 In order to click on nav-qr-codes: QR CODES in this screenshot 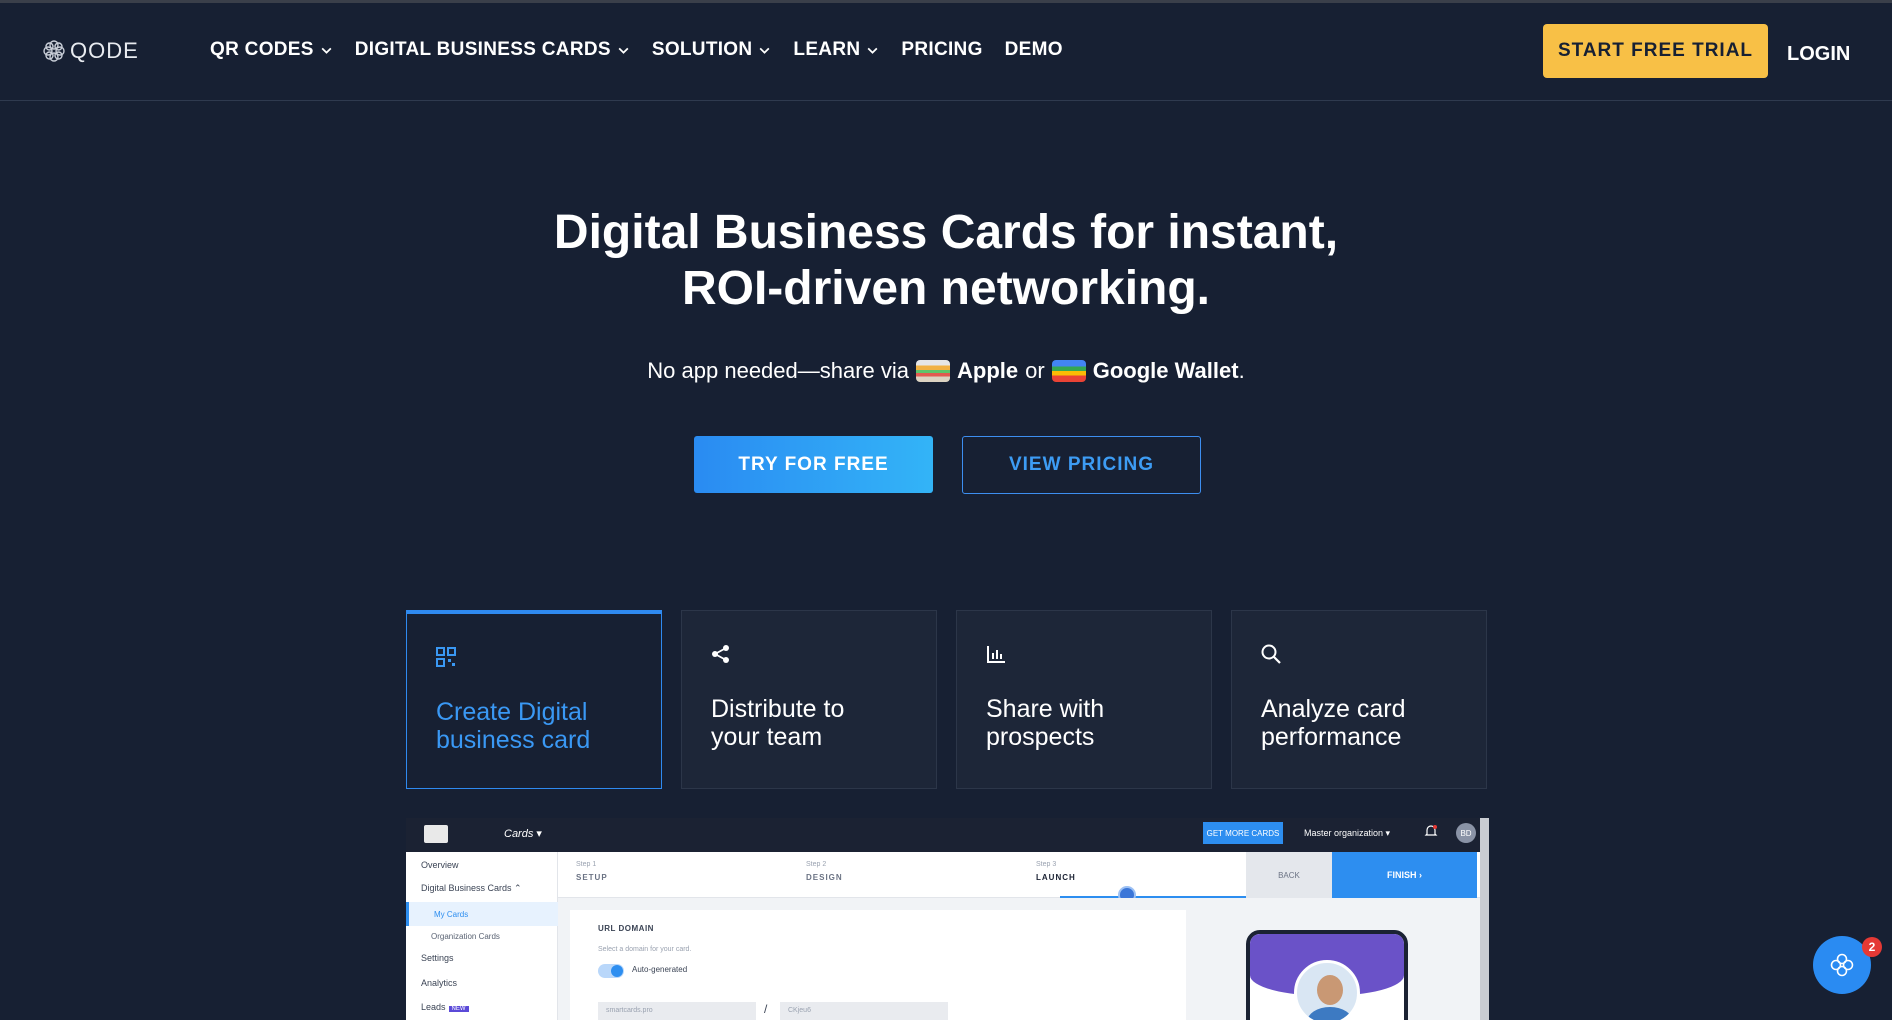, I will do `click(271, 50)`.